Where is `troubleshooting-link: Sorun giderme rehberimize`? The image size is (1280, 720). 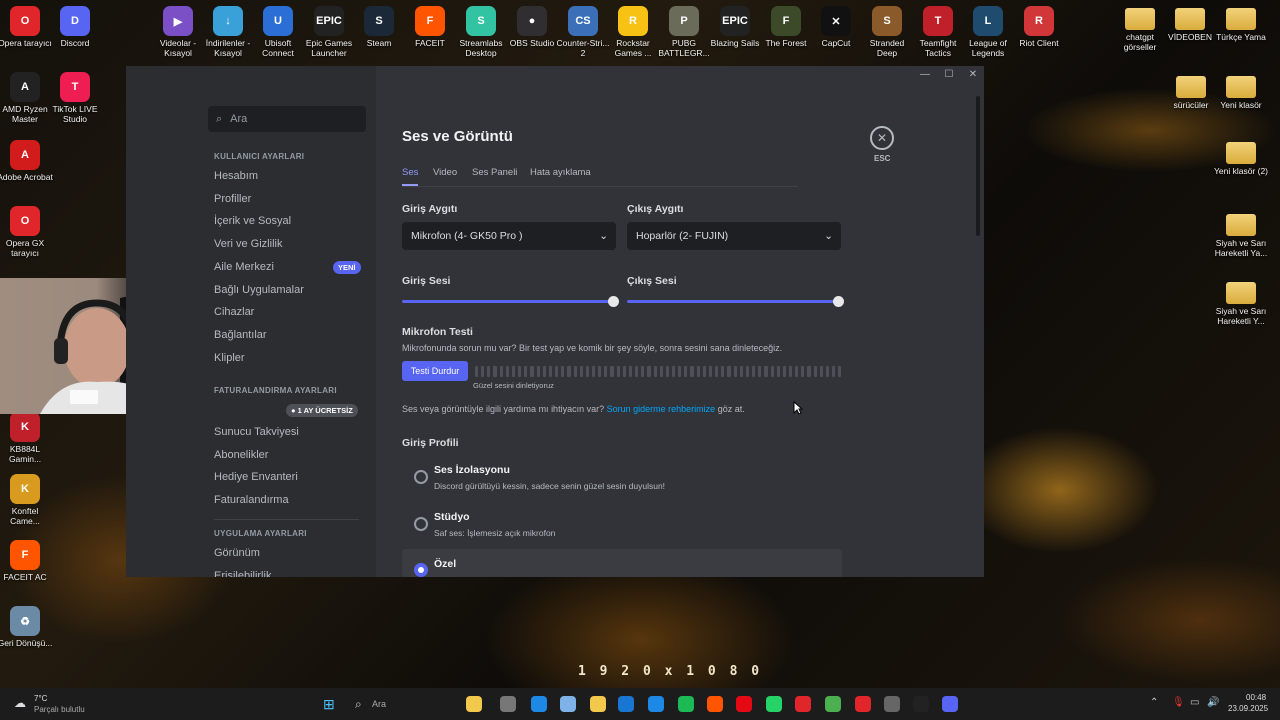 troubleshooting-link: Sorun giderme rehberimize is located at coordinates (661, 409).